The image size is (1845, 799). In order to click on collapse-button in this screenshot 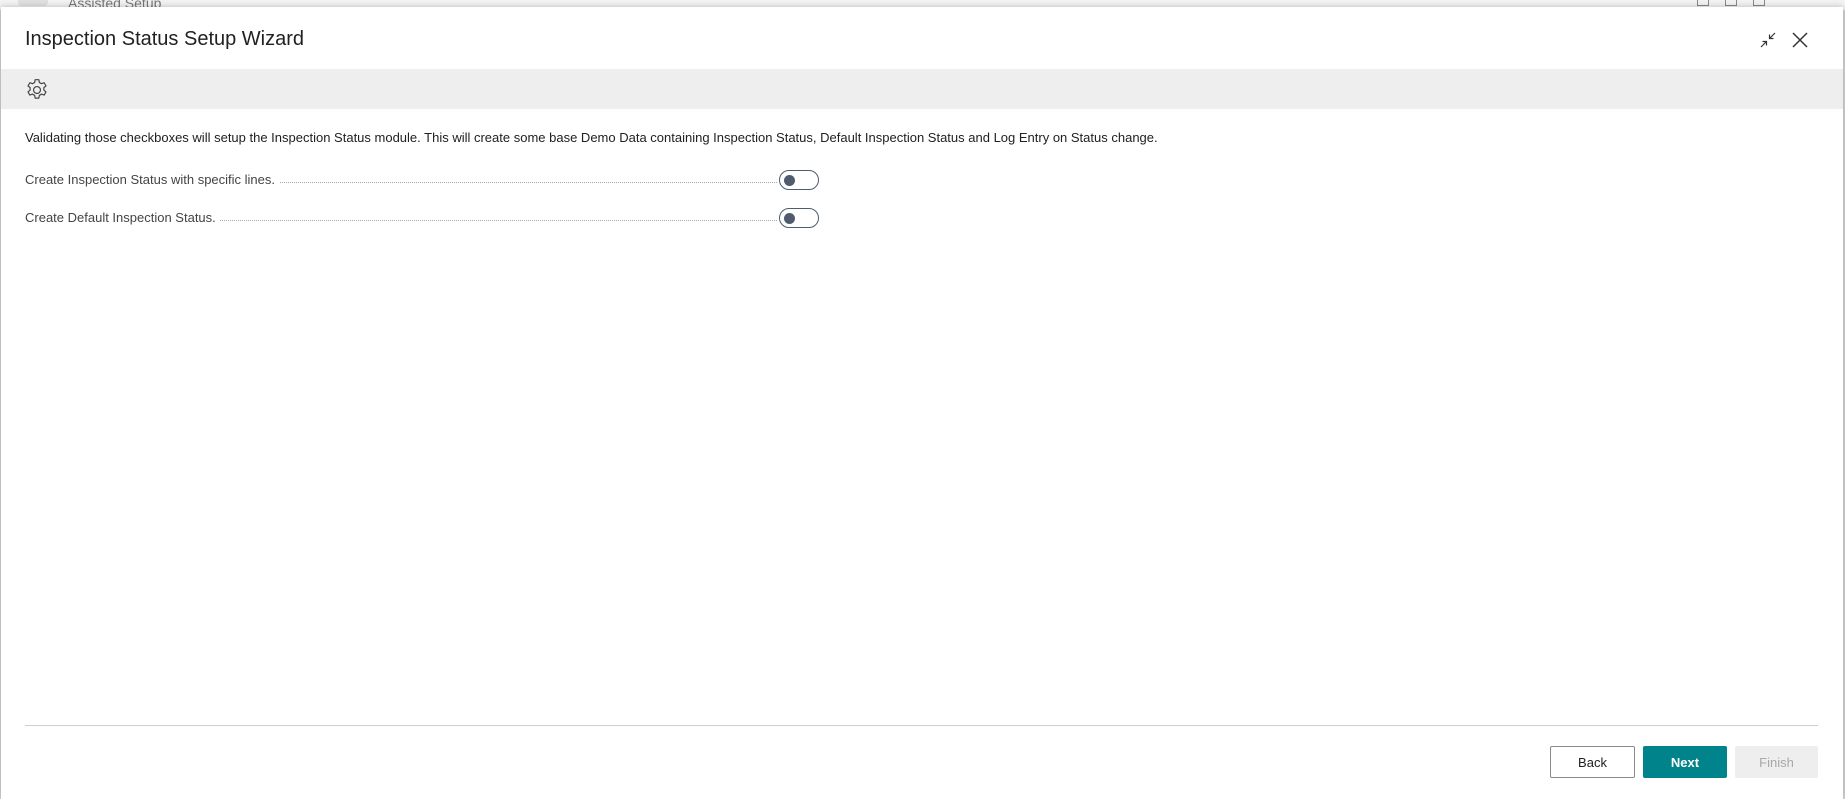, I will do `click(1768, 40)`.